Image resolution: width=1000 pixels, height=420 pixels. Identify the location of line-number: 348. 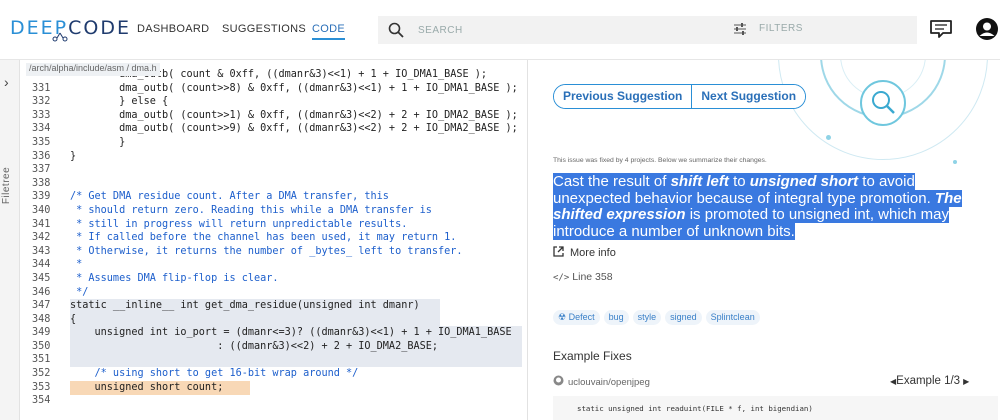
(41, 319).